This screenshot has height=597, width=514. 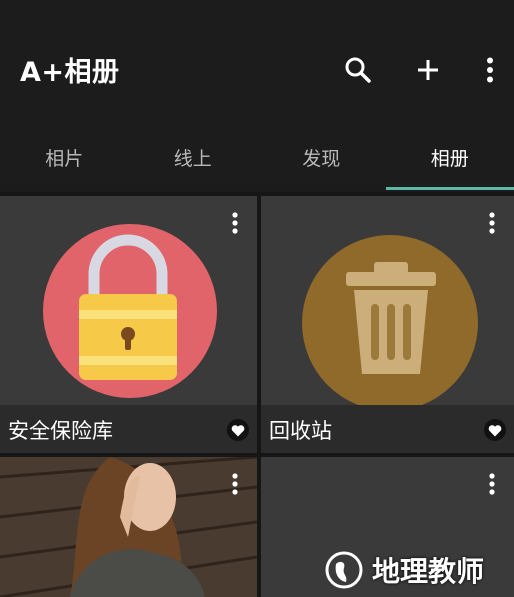 I want to click on trash-icon, so click(x=390, y=320).